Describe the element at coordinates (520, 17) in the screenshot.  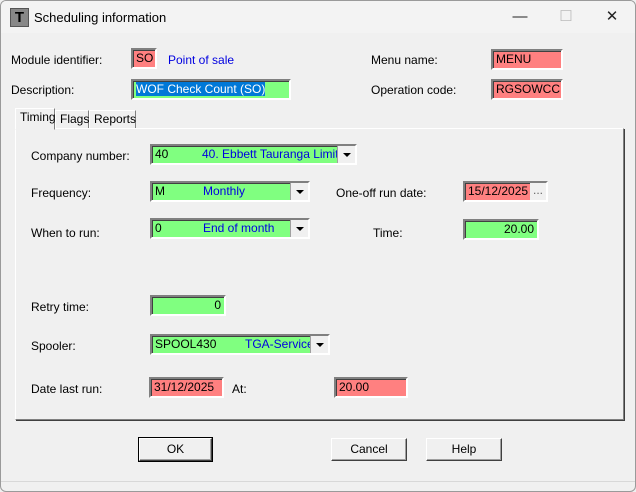
I see `minimize-icon: —` at that location.